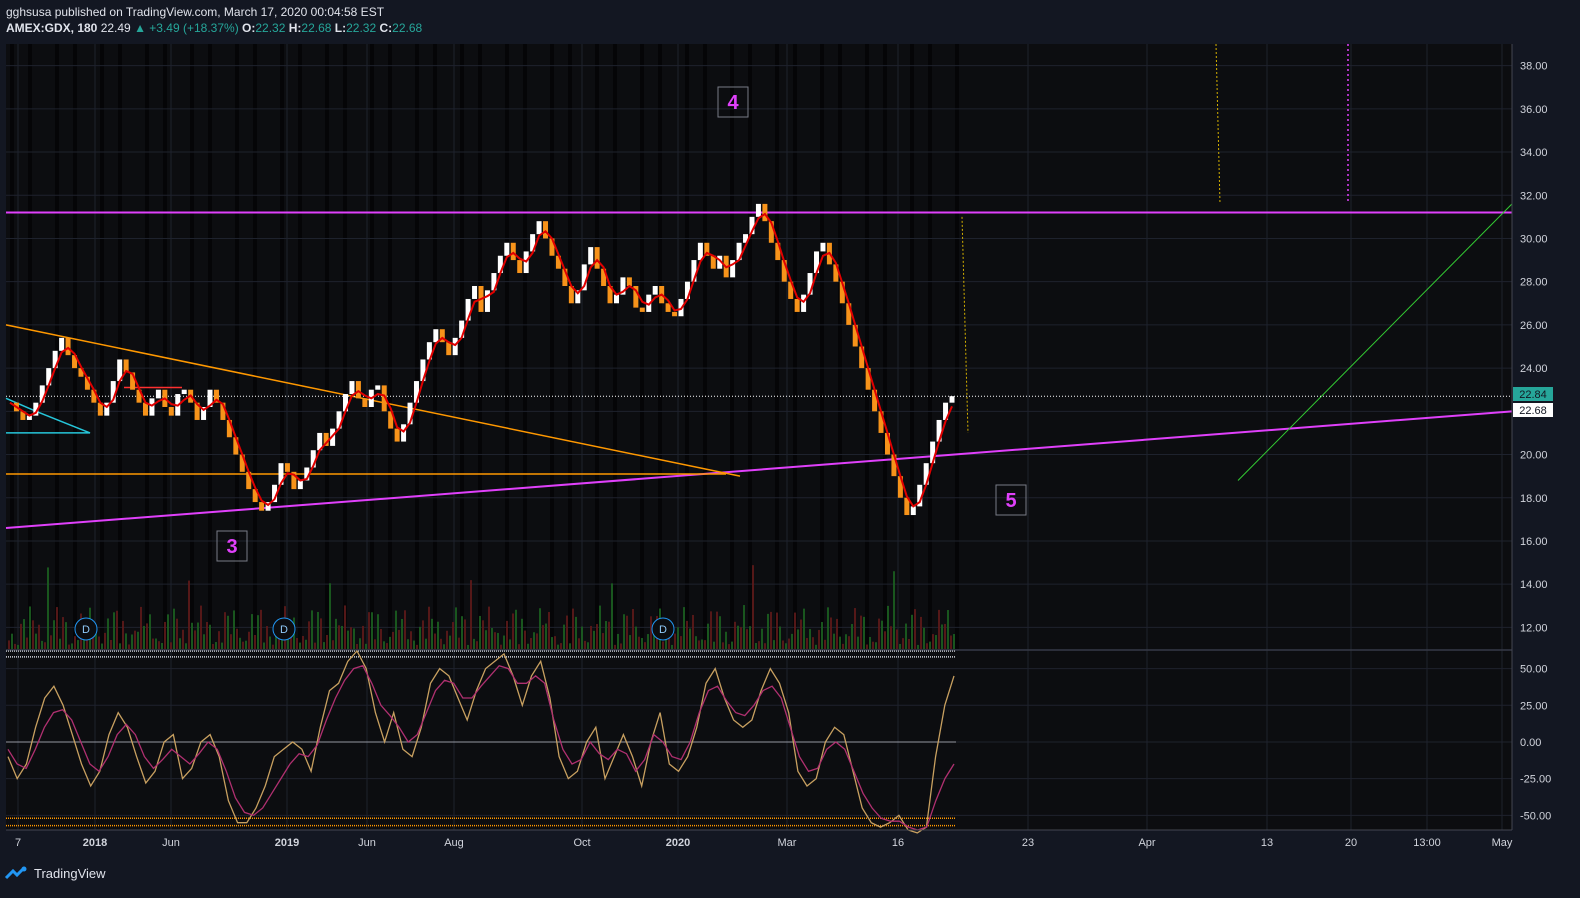 The image size is (1580, 898). I want to click on osc-tick-label: -50.00, so click(1535, 816).